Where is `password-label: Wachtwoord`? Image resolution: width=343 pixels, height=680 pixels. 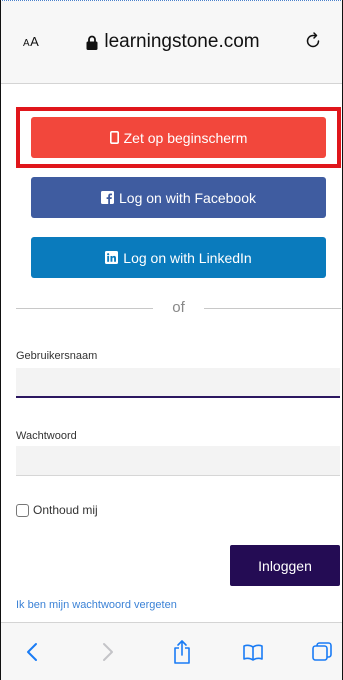
password-label: Wachtwoord is located at coordinates (46, 436).